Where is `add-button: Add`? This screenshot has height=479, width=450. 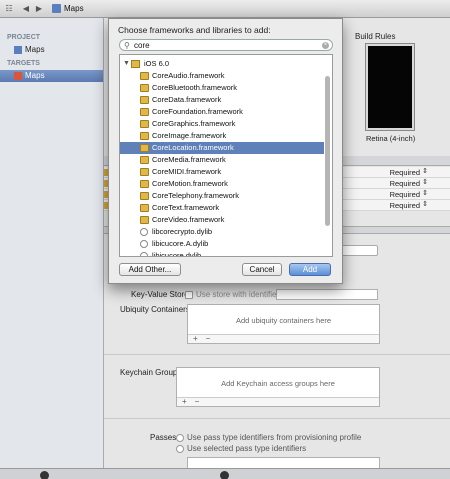
add-button: Add is located at coordinates (310, 269).